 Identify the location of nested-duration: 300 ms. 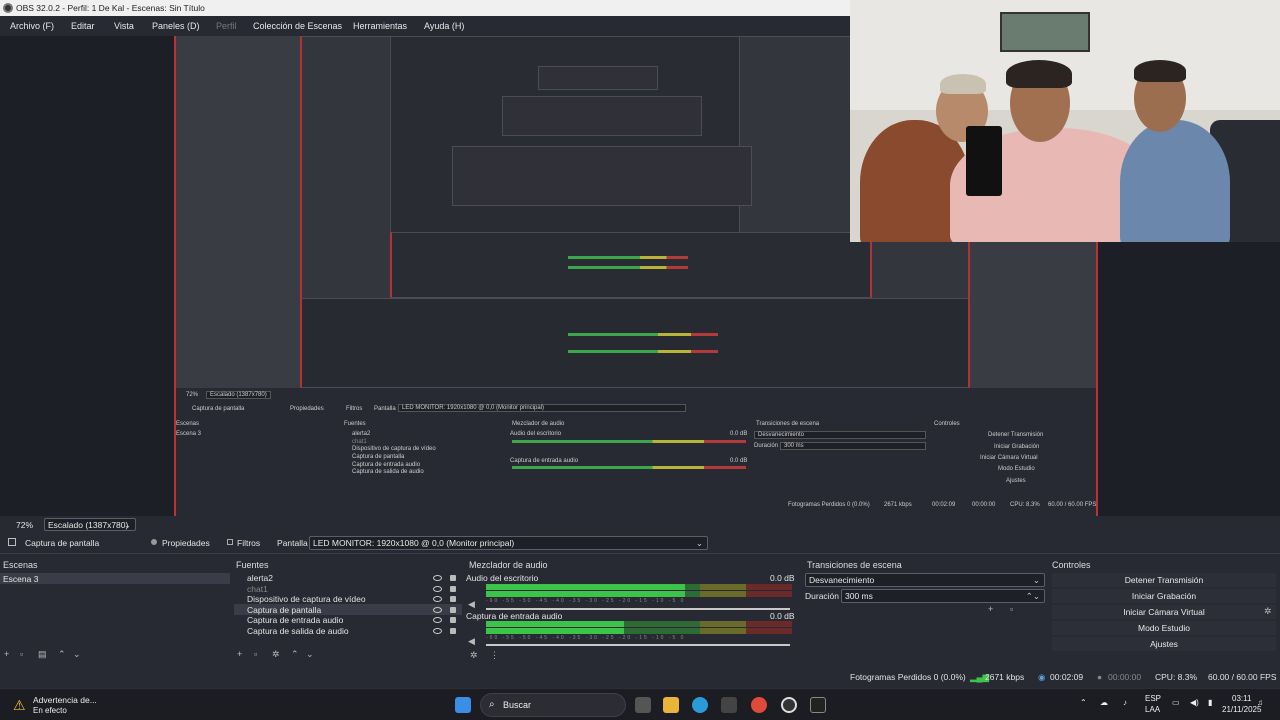
(853, 446).